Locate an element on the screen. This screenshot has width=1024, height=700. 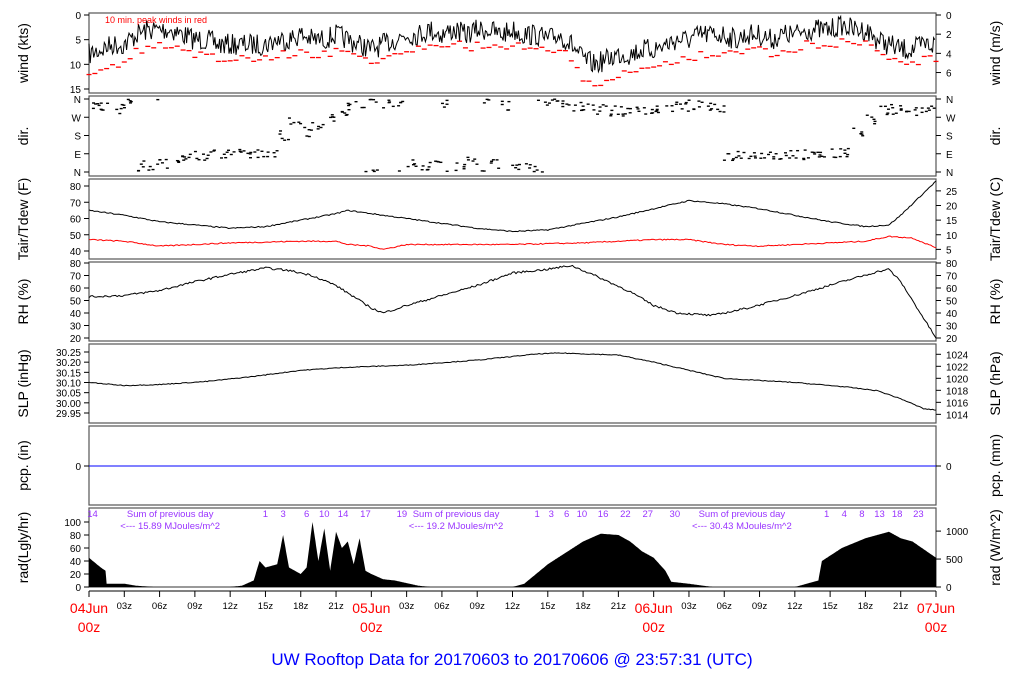
ylabel-right-slp: SLP (hPa) is located at coordinates (995, 383).